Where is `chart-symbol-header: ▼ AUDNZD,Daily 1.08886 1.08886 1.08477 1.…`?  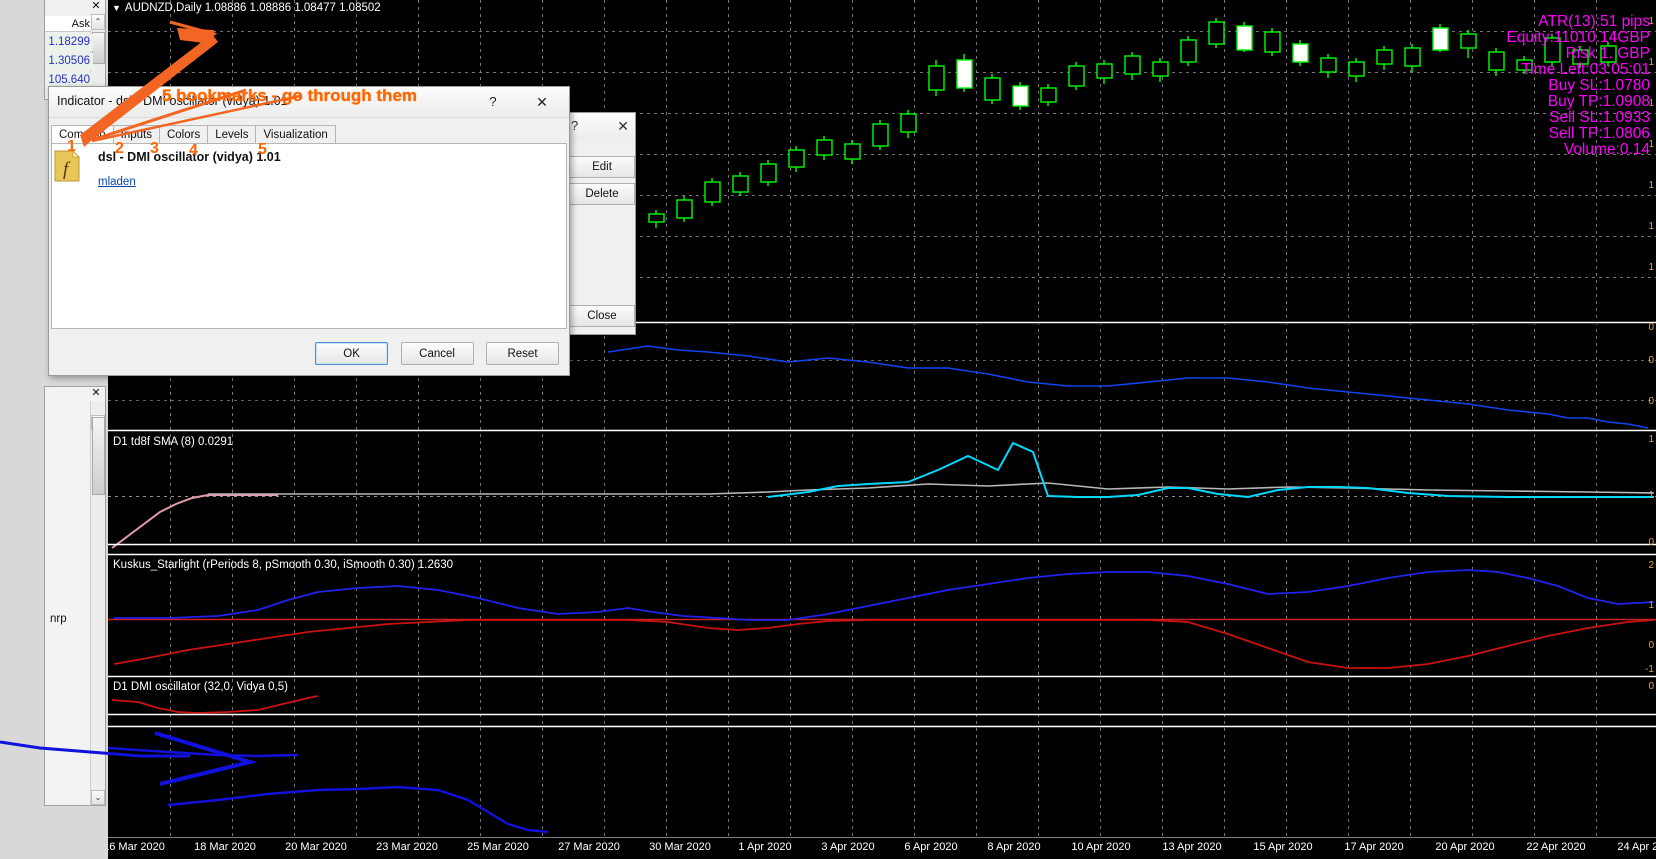
chart-symbol-header: ▼ AUDNZD,Daily 1.08886 1.08886 1.08477 1.… is located at coordinates (246, 8).